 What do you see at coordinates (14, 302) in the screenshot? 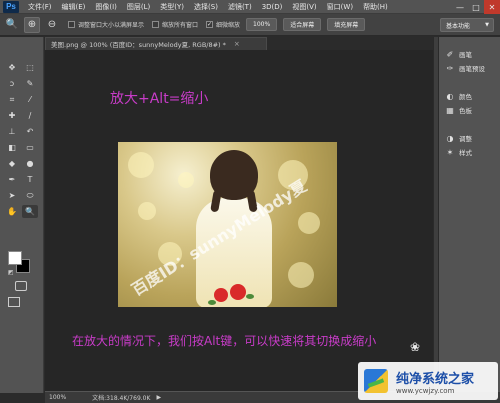
I see `screen-mode-icon` at bounding box center [14, 302].